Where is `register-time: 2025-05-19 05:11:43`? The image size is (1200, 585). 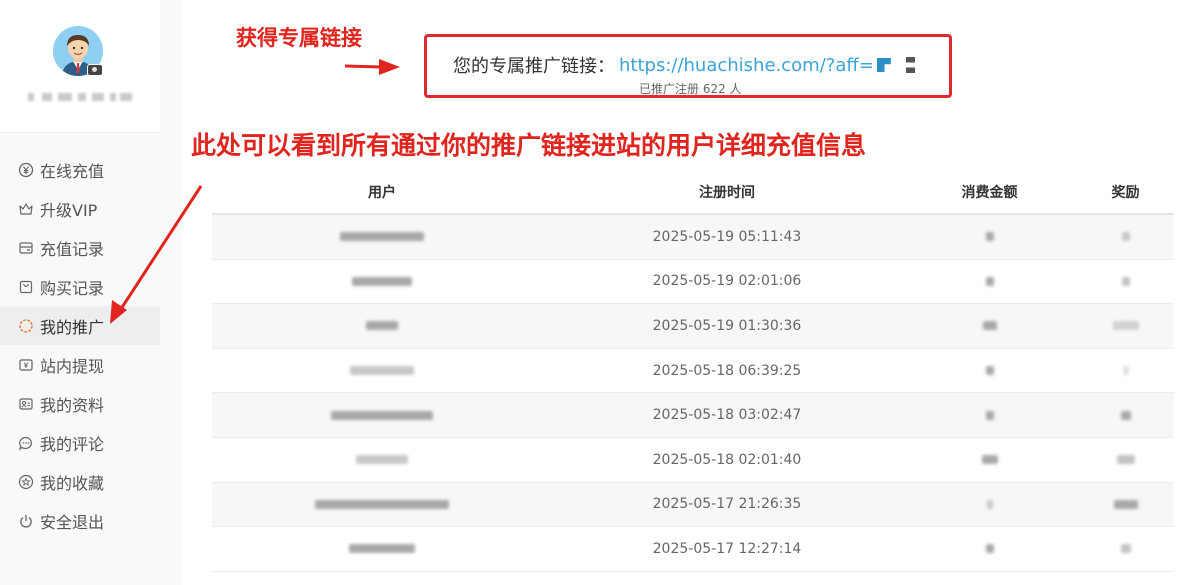
register-time: 2025-05-19 05:11:43 is located at coordinates (727, 236).